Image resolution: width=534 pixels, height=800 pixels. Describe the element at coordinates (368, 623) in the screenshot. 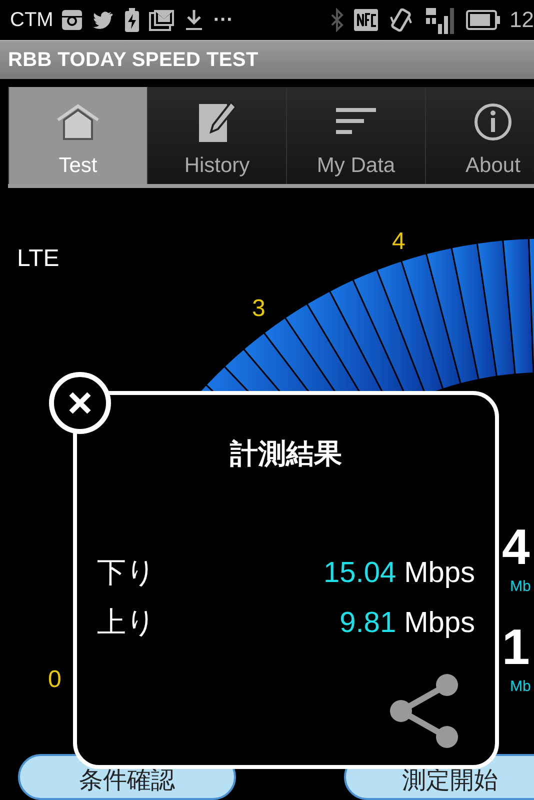

I see `result-value: 9.81` at that location.